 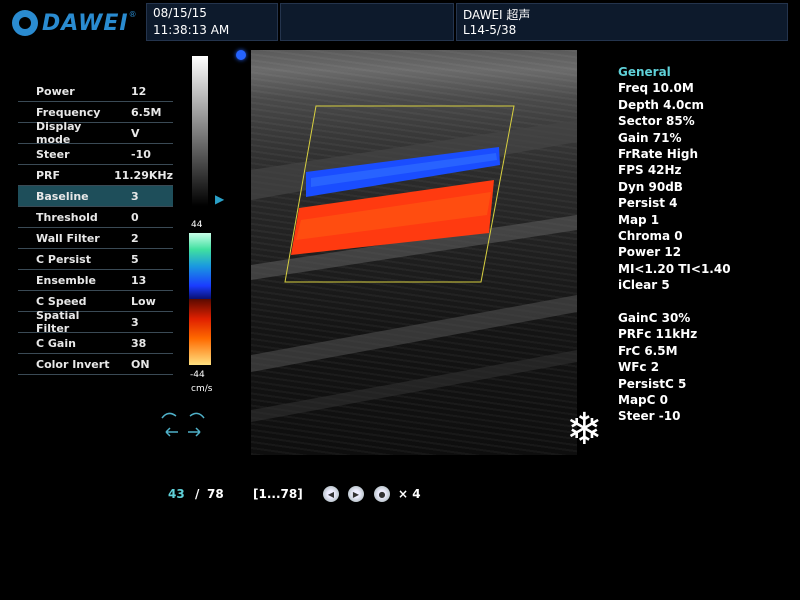 I want to click on date-text: 08/15/15, so click(x=180, y=13).